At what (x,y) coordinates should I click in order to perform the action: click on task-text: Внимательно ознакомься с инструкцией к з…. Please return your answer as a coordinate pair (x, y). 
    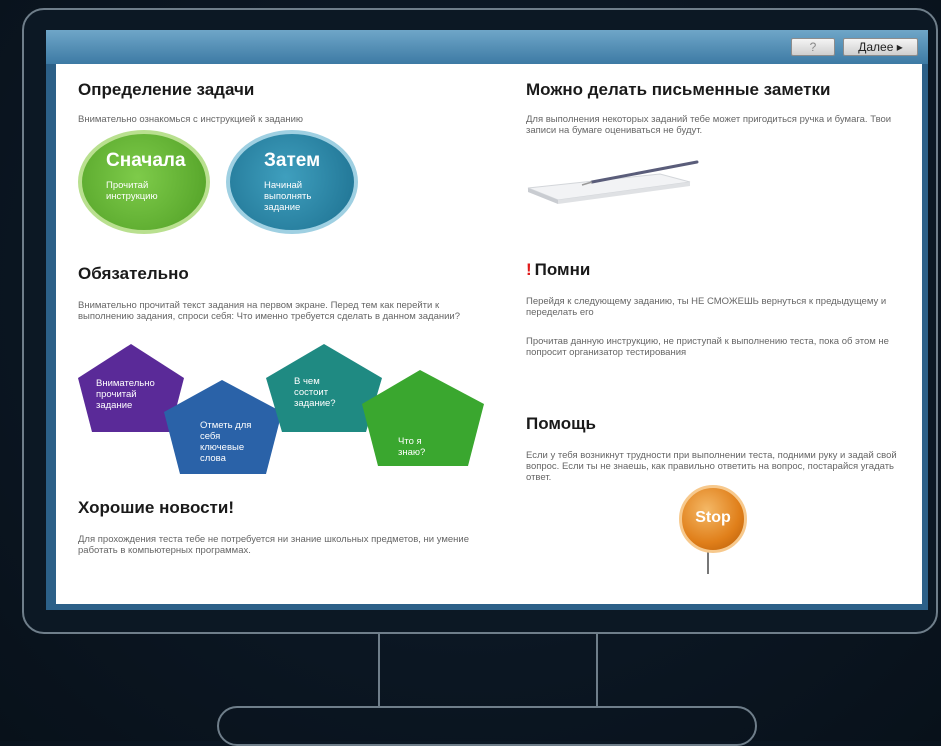
    Looking at the image, I should click on (191, 119).